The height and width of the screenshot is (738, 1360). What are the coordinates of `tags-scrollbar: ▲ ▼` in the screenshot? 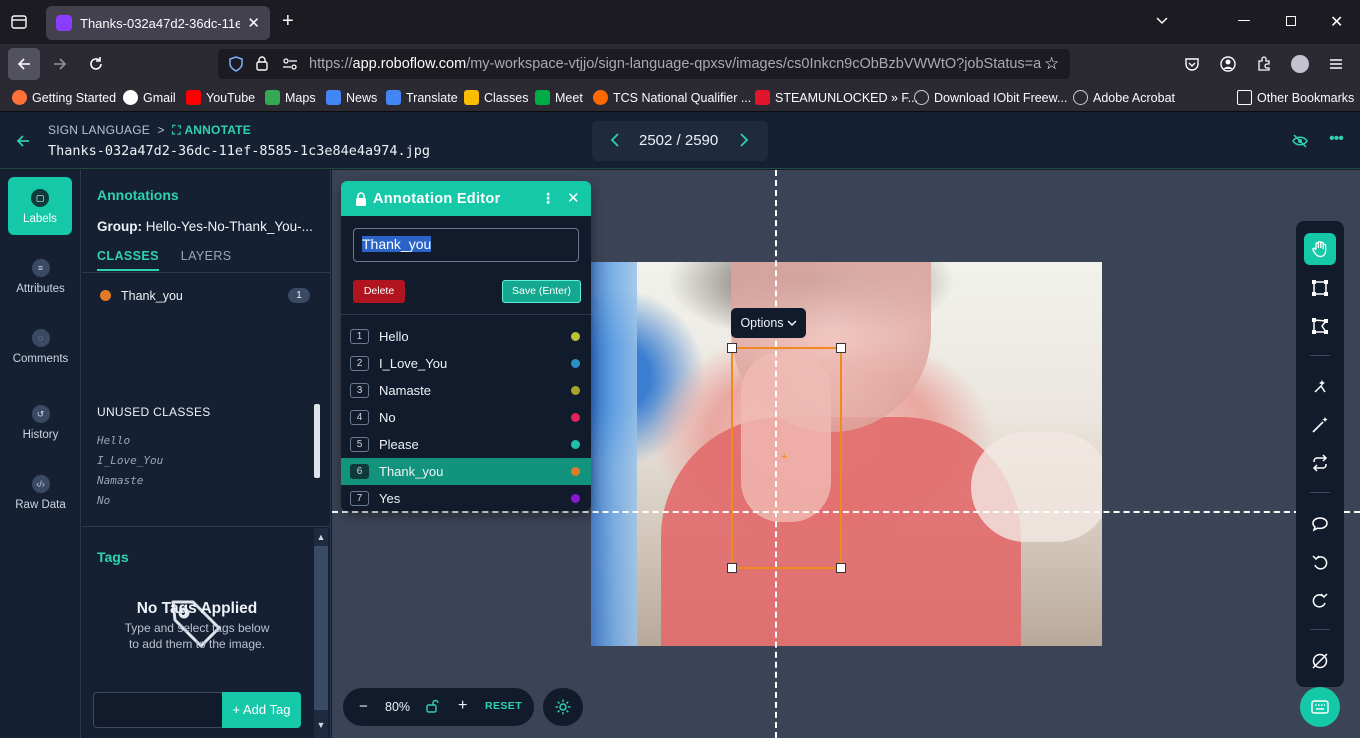 It's located at (321, 633).